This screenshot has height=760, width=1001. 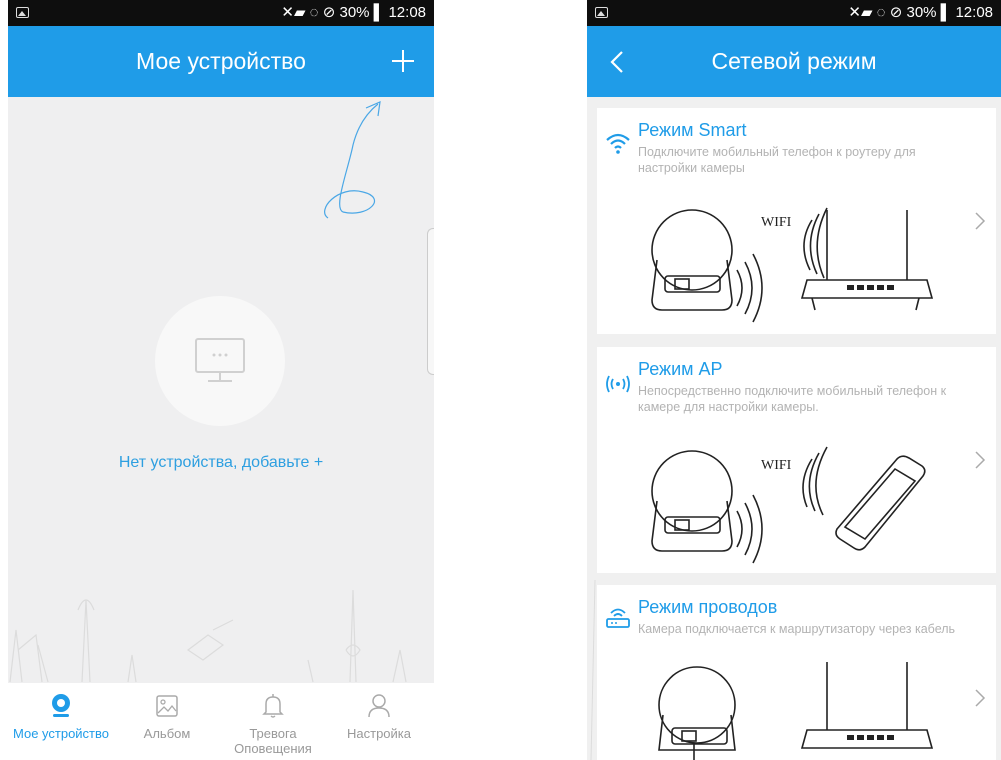 I want to click on hint-arrow-icon, so click(x=352, y=160).